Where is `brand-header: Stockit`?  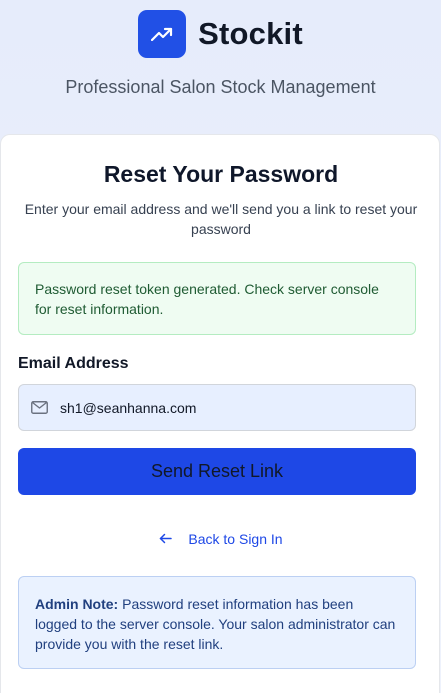 brand-header: Stockit is located at coordinates (220, 34).